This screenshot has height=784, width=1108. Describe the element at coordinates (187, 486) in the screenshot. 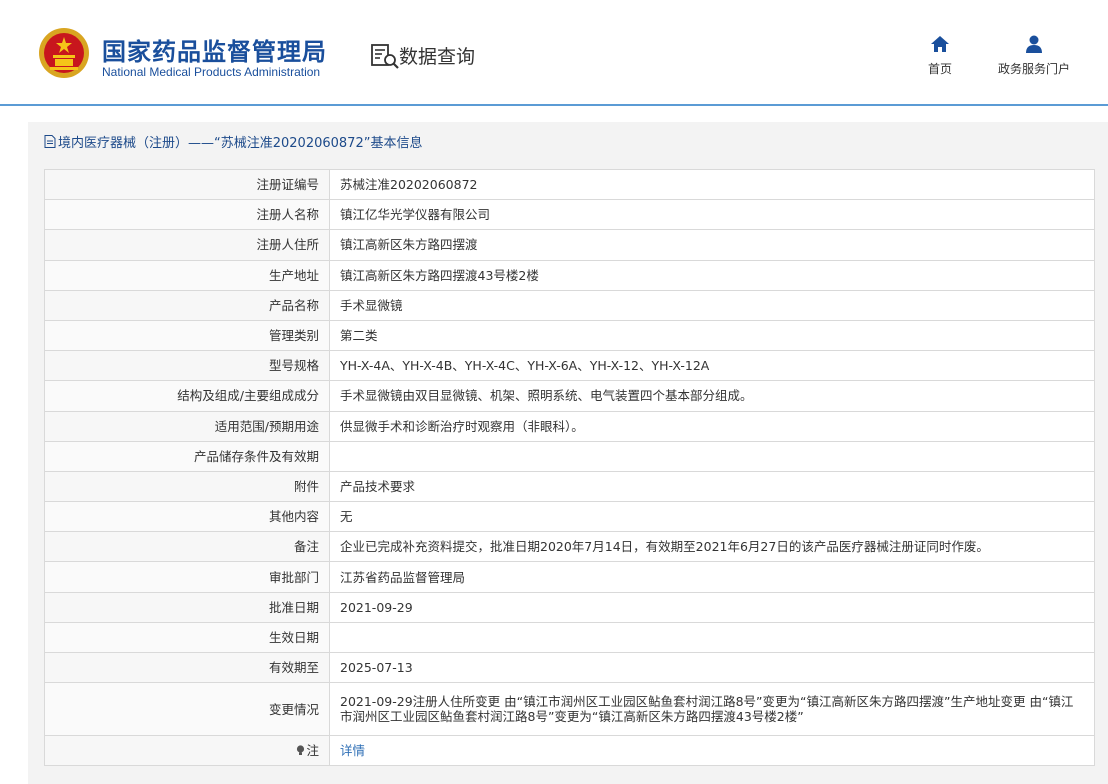

I see `field-label: 附件` at that location.